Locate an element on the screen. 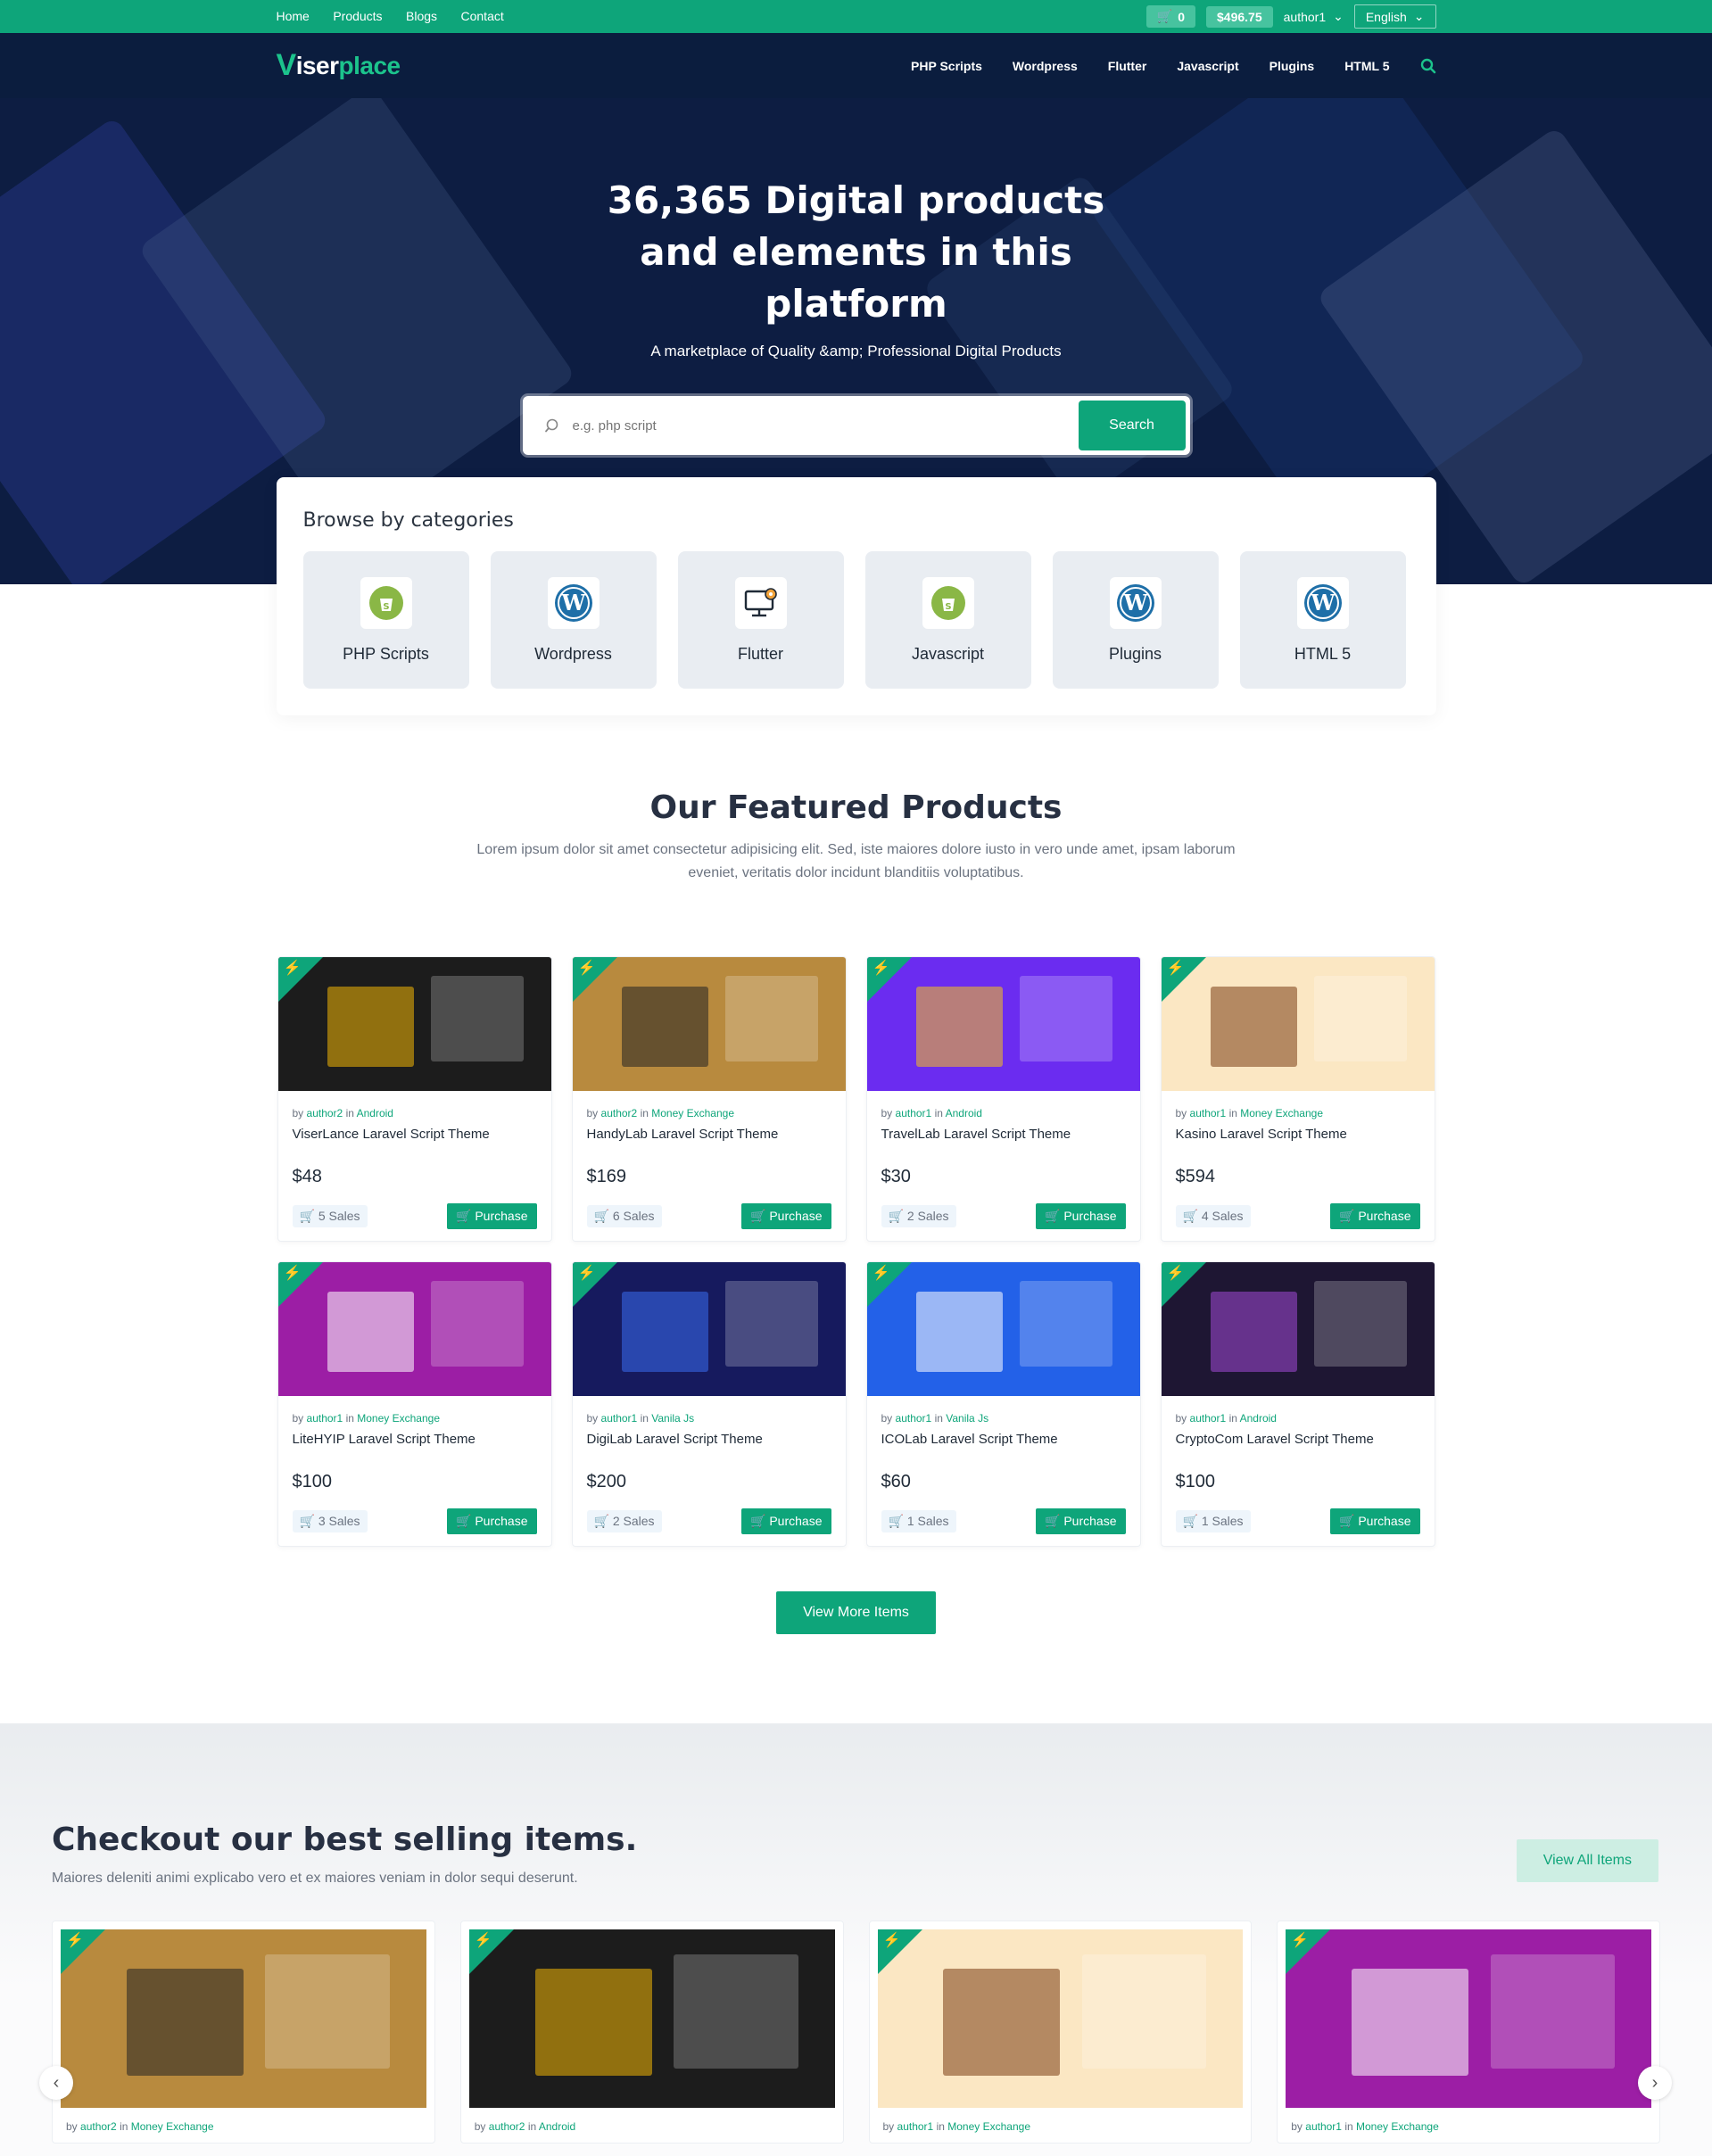 Image resolution: width=1712 pixels, height=2156 pixels. product-title: ICOLab Laravel Script Theme is located at coordinates (1003, 1439).